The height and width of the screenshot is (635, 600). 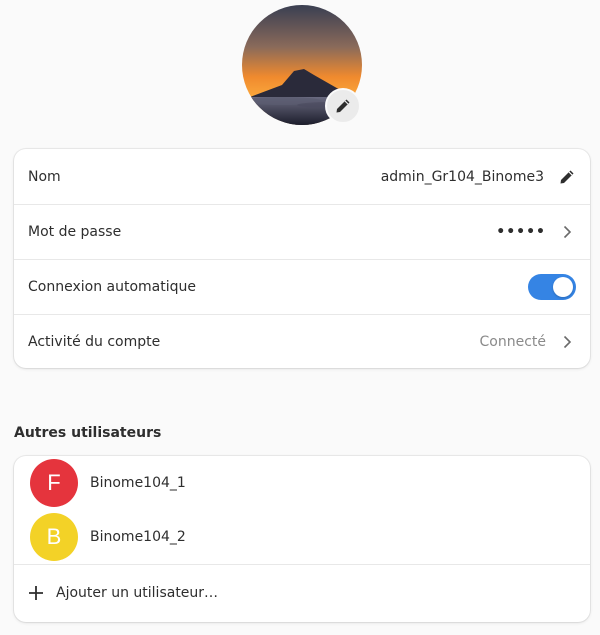 What do you see at coordinates (552, 287) in the screenshot?
I see `autologin-toggle` at bounding box center [552, 287].